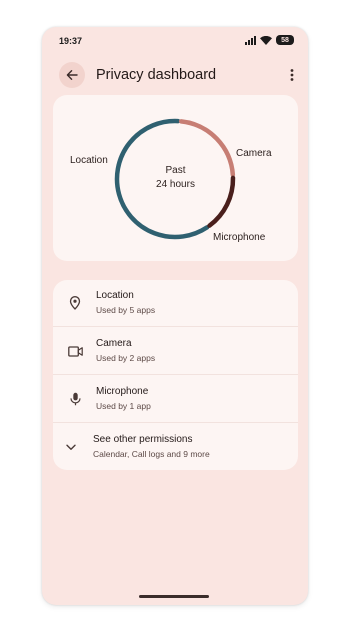  Describe the element at coordinates (75, 351) in the screenshot. I see `videocam-icon` at that location.